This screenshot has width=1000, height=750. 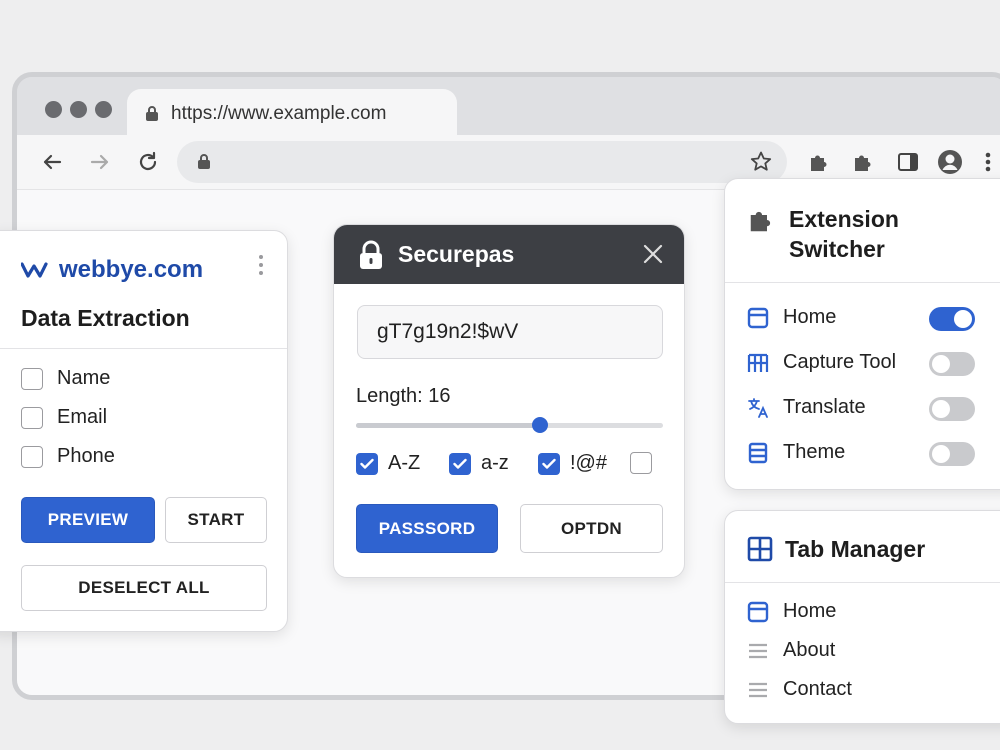 What do you see at coordinates (820, 162) in the screenshot?
I see `extension-puzzle-icon` at bounding box center [820, 162].